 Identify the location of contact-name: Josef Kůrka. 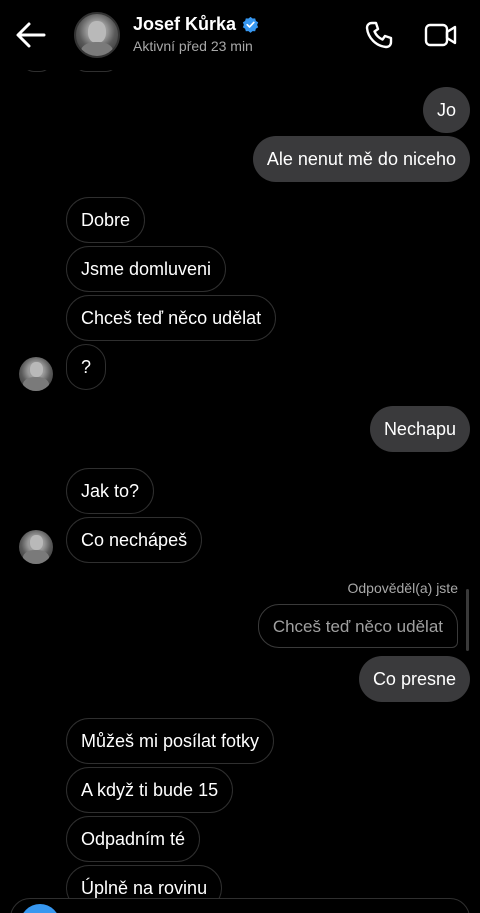
(185, 24).